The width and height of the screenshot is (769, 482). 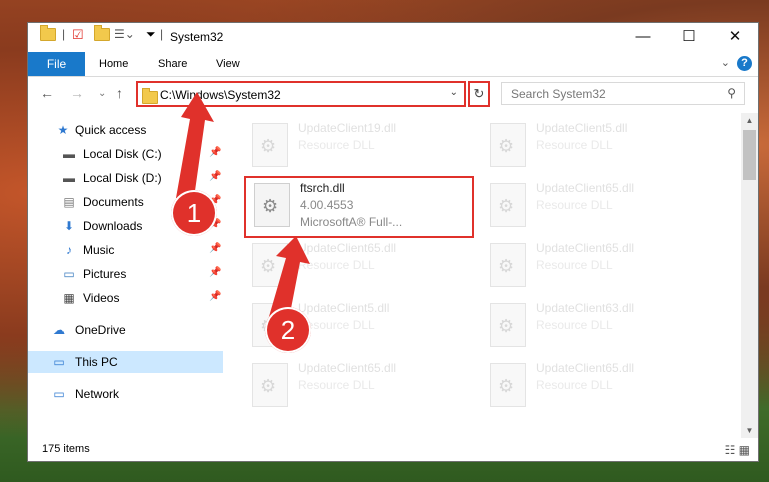 What do you see at coordinates (288, 330) in the screenshot?
I see `step-badge-2: 2` at bounding box center [288, 330].